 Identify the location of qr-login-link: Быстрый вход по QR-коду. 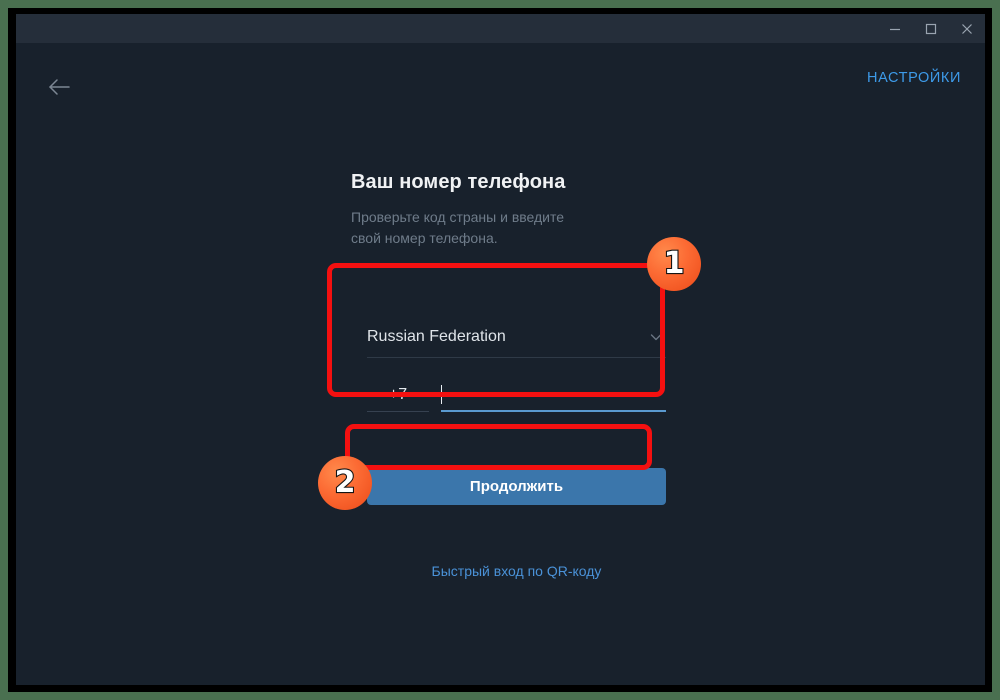
(516, 571).